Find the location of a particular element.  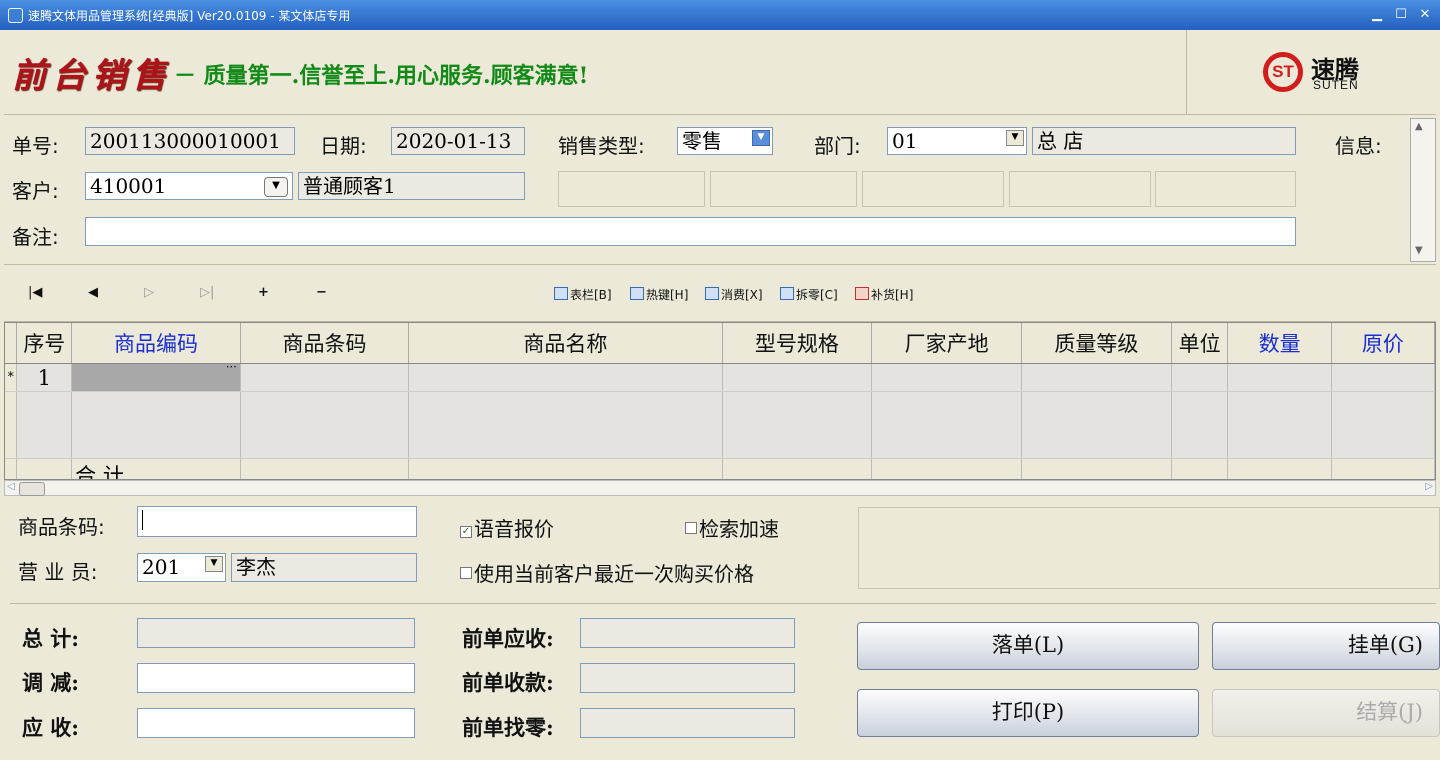

next-record-icon: ▷ is located at coordinates (149, 292).